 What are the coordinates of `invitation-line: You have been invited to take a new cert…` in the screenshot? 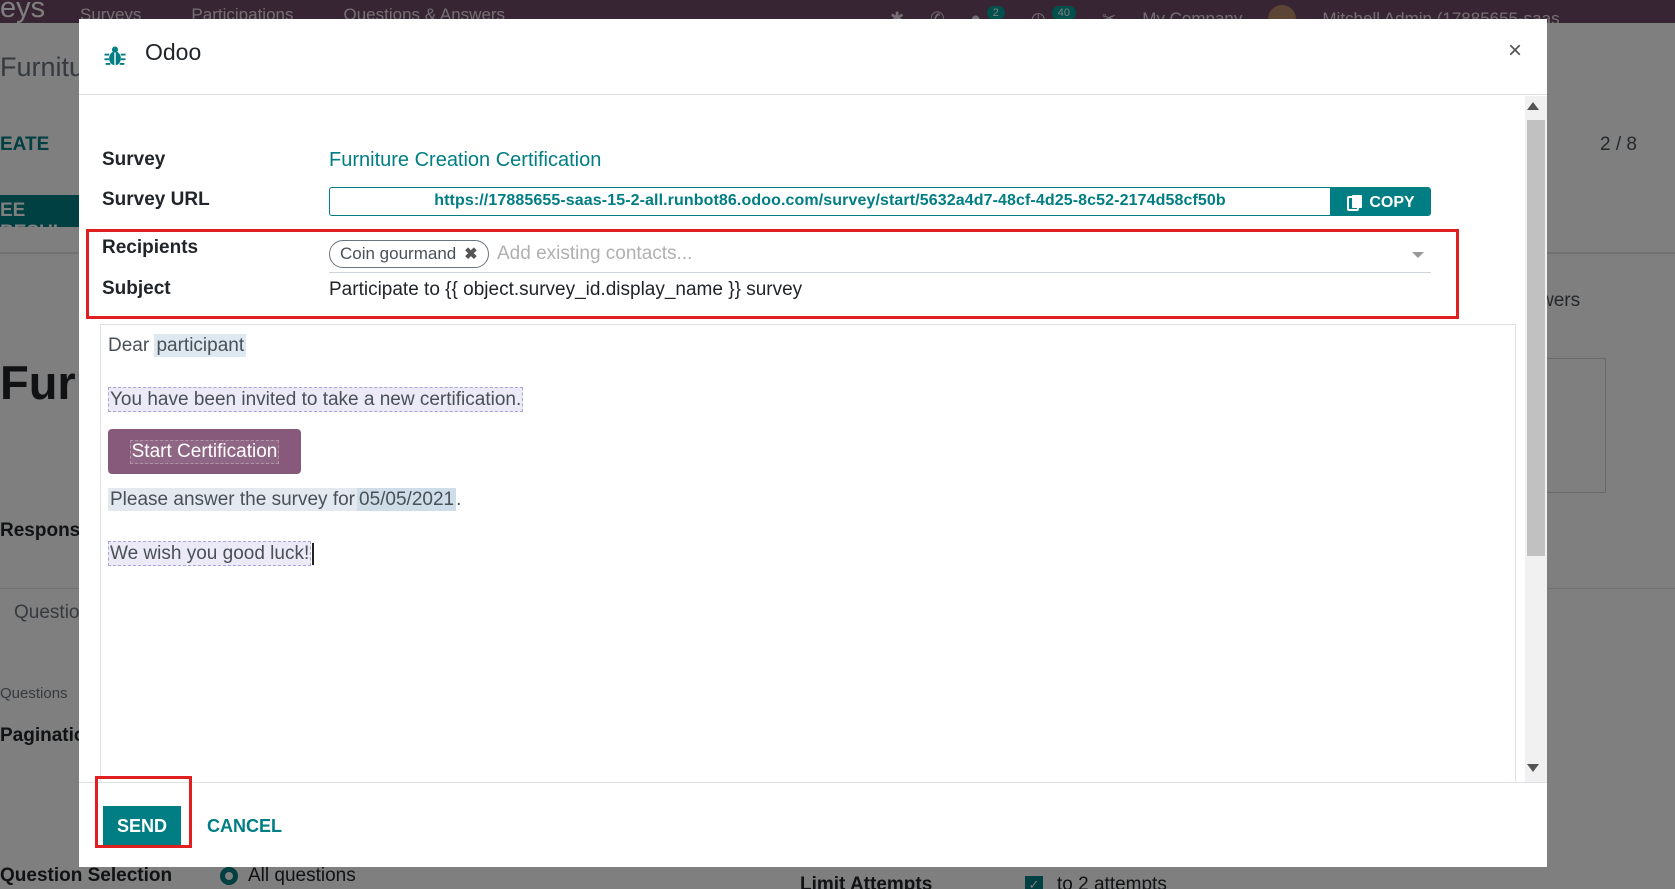 It's located at (316, 399).